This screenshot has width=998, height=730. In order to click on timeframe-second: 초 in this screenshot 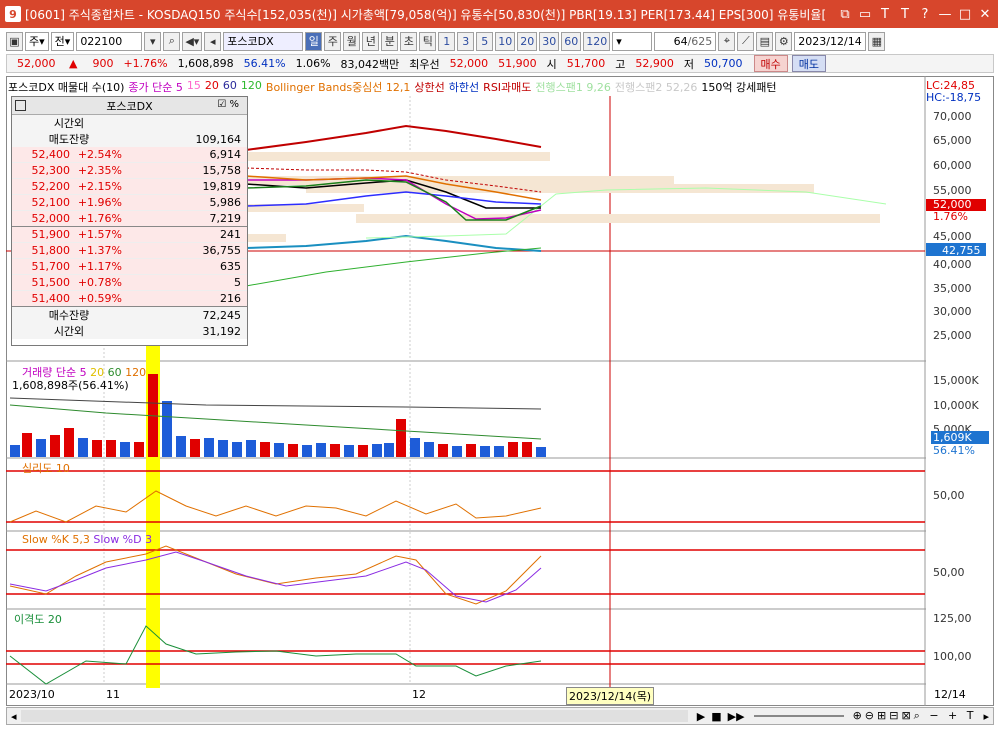, I will do `click(409, 41)`.